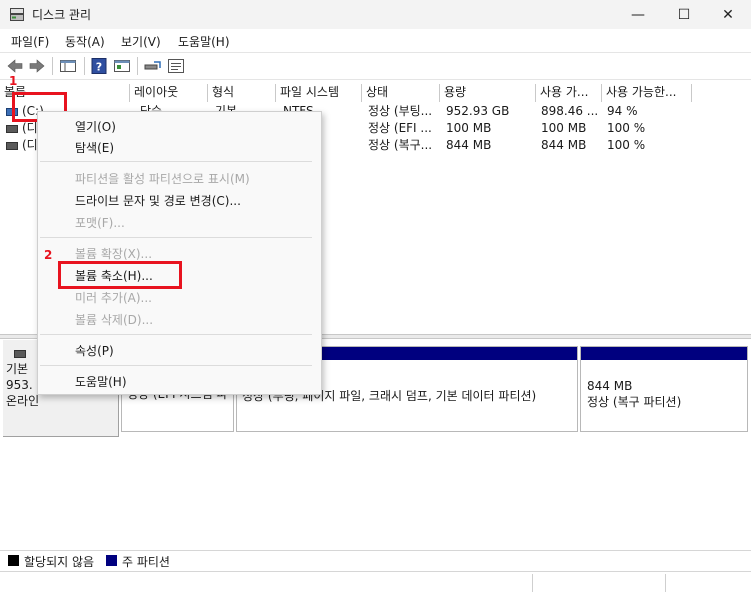 The width and height of the screenshot is (751, 594). Describe the element at coordinates (684, 14) in the screenshot. I see `maximize-button: ☐` at that location.